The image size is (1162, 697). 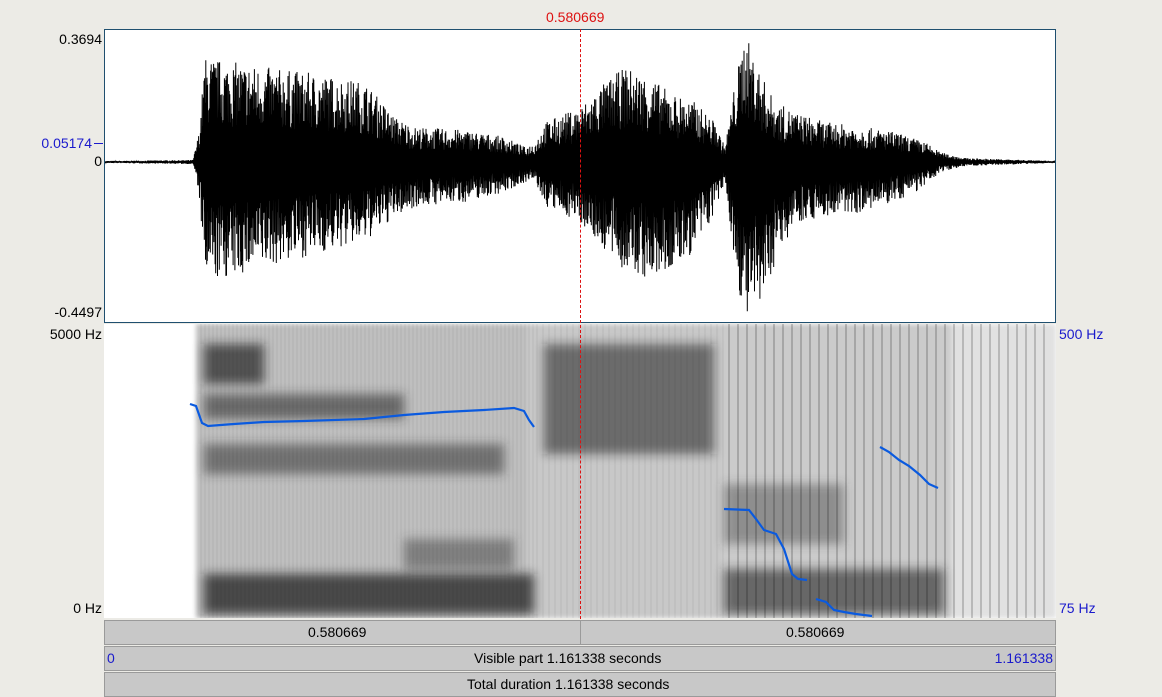 I want to click on right-segment-bar: 0.580669, so click(x=818, y=632).